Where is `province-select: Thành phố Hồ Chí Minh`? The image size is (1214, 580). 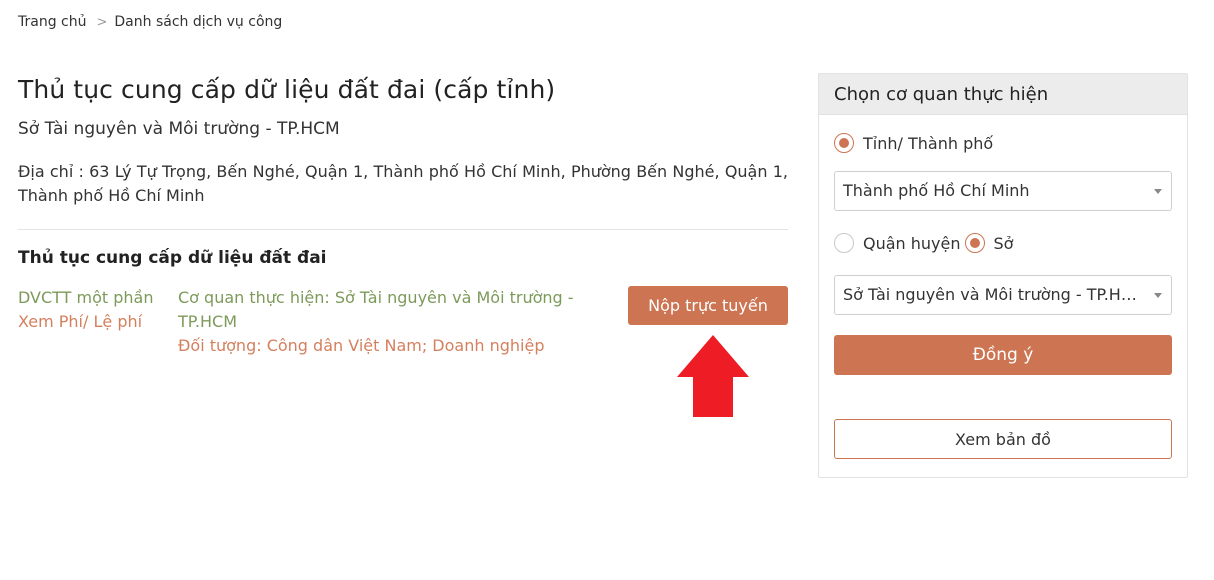 province-select: Thành phố Hồ Chí Minh is located at coordinates (1003, 191).